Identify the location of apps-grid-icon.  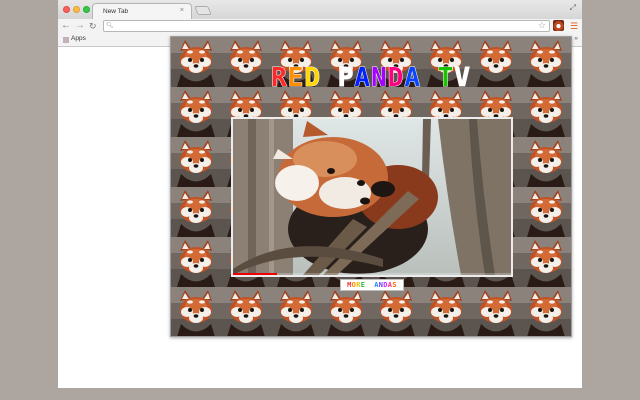
(66, 40).